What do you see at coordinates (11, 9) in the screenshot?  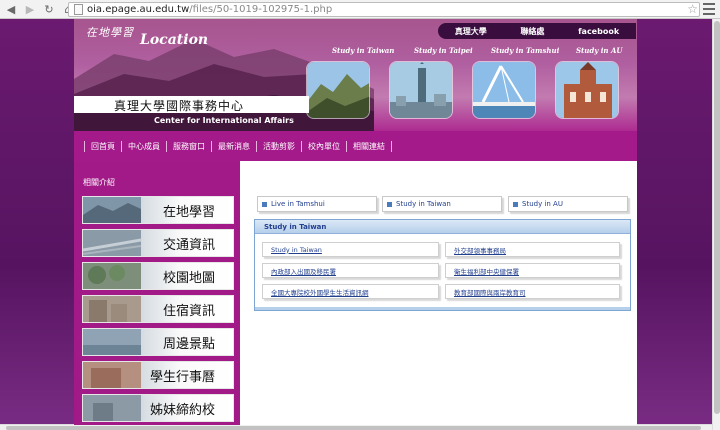 I see `back-icon: ◀` at bounding box center [11, 9].